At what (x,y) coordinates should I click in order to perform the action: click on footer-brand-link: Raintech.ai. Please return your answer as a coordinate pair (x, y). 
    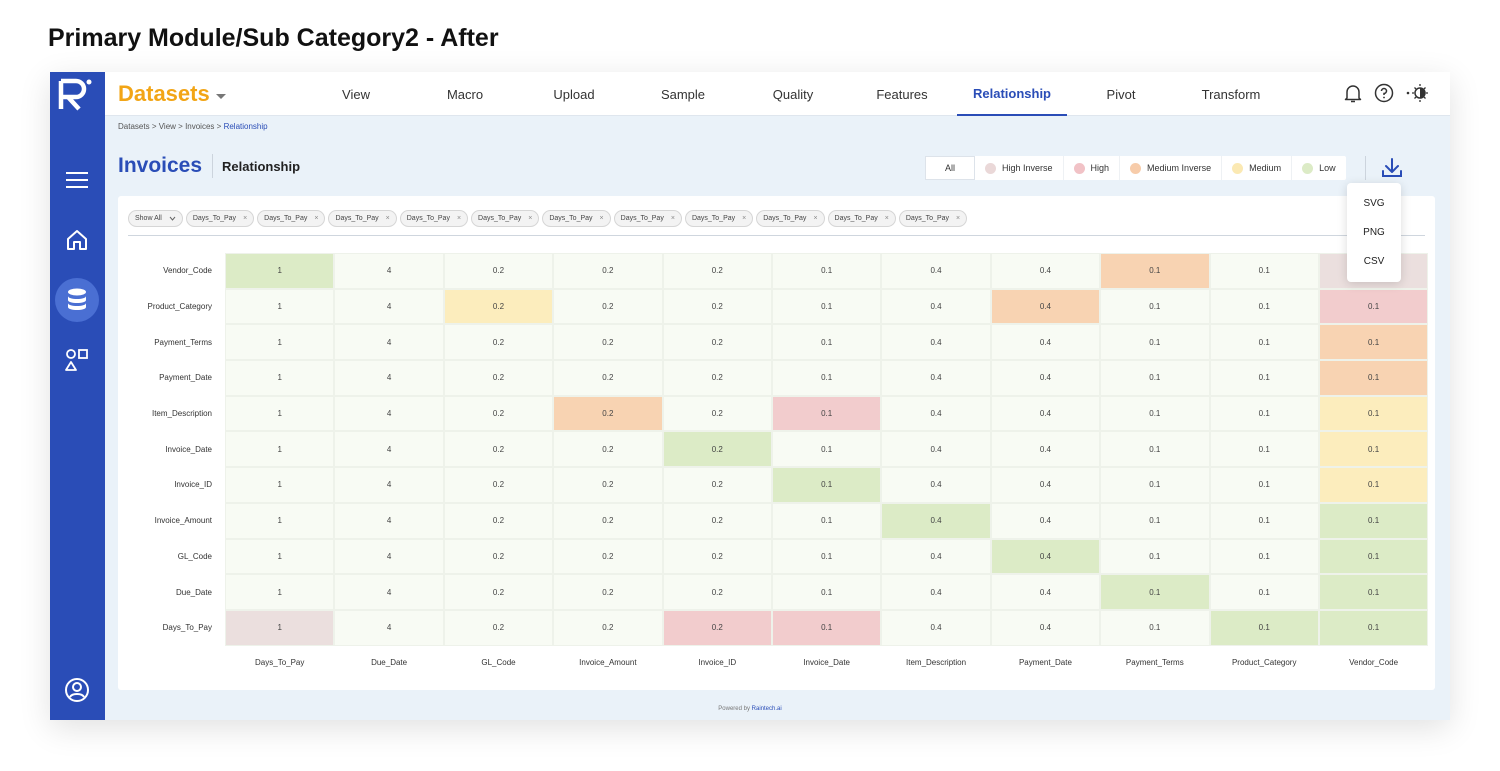
    Looking at the image, I should click on (767, 709).